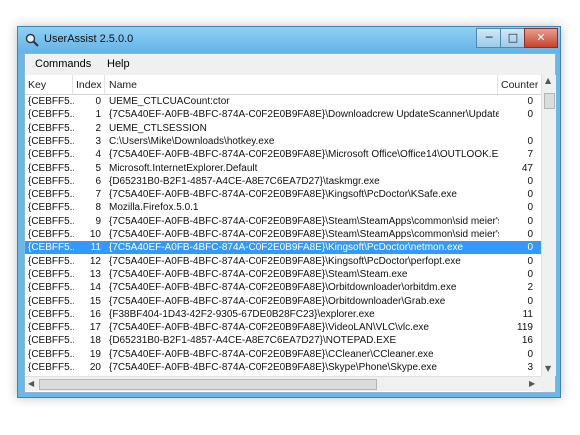  What do you see at coordinates (527, 341) in the screenshot?
I see `row-counter: 16` at bounding box center [527, 341].